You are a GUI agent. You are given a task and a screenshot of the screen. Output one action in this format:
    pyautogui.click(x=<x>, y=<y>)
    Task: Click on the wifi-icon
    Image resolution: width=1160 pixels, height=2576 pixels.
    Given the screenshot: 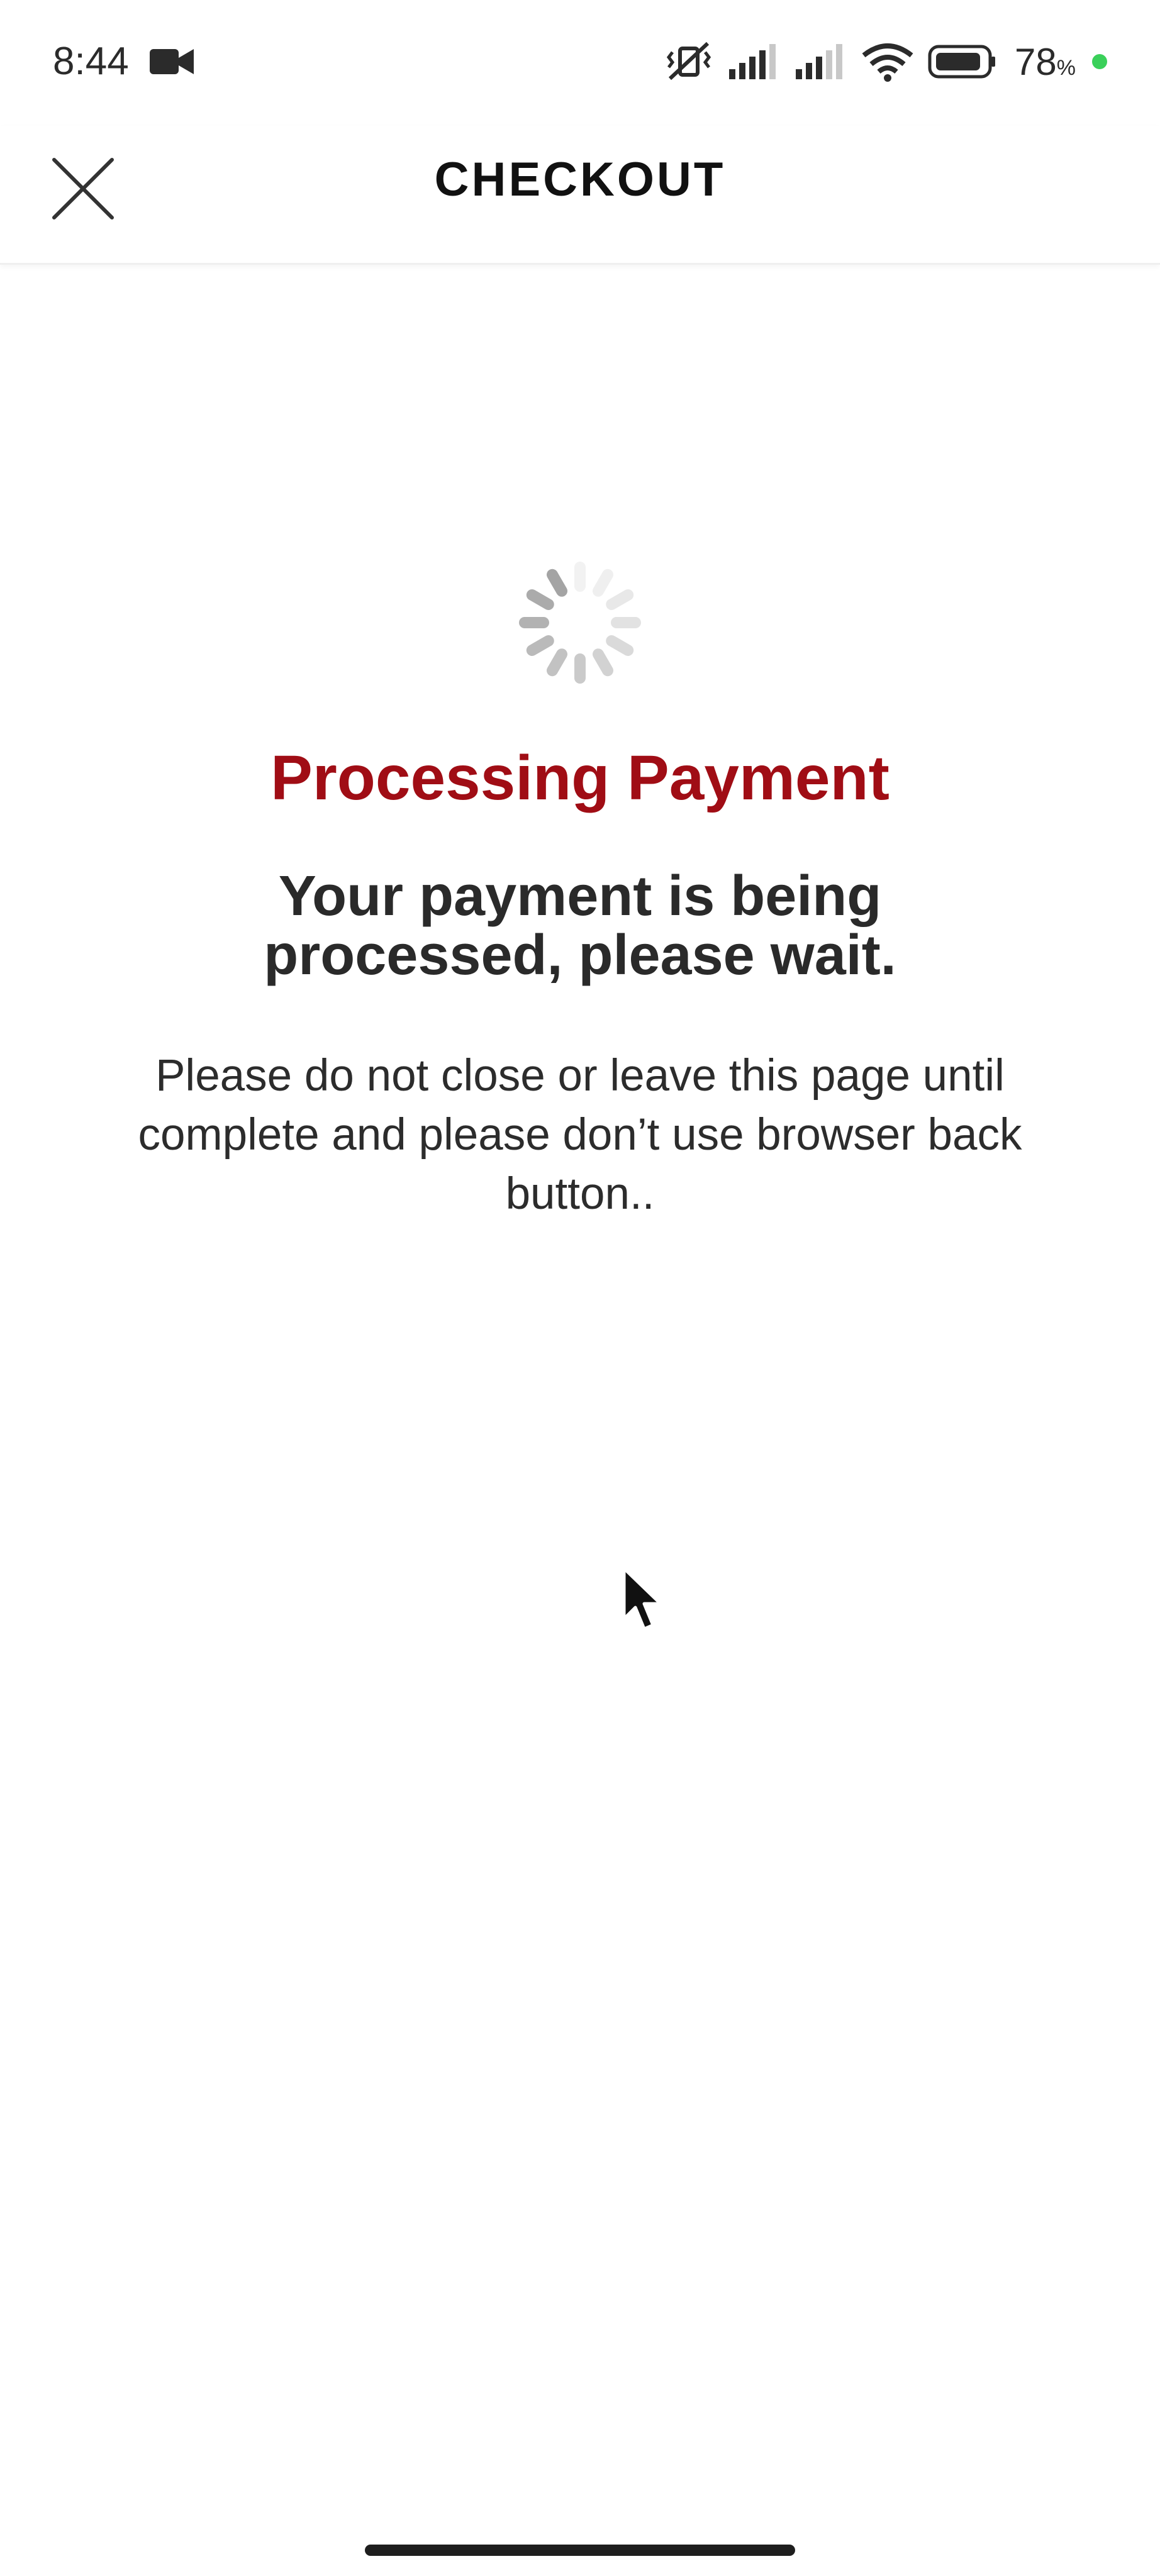 What is the action you would take?
    pyautogui.click(x=888, y=62)
    